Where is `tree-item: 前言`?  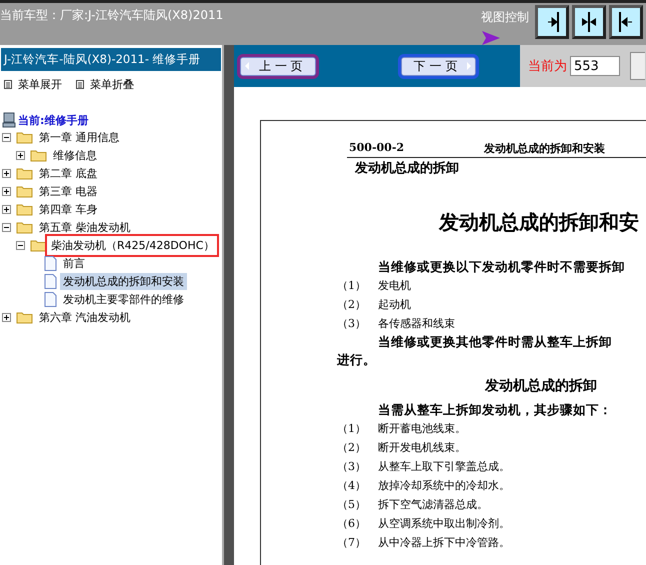
tree-item: 前言 is located at coordinates (74, 263).